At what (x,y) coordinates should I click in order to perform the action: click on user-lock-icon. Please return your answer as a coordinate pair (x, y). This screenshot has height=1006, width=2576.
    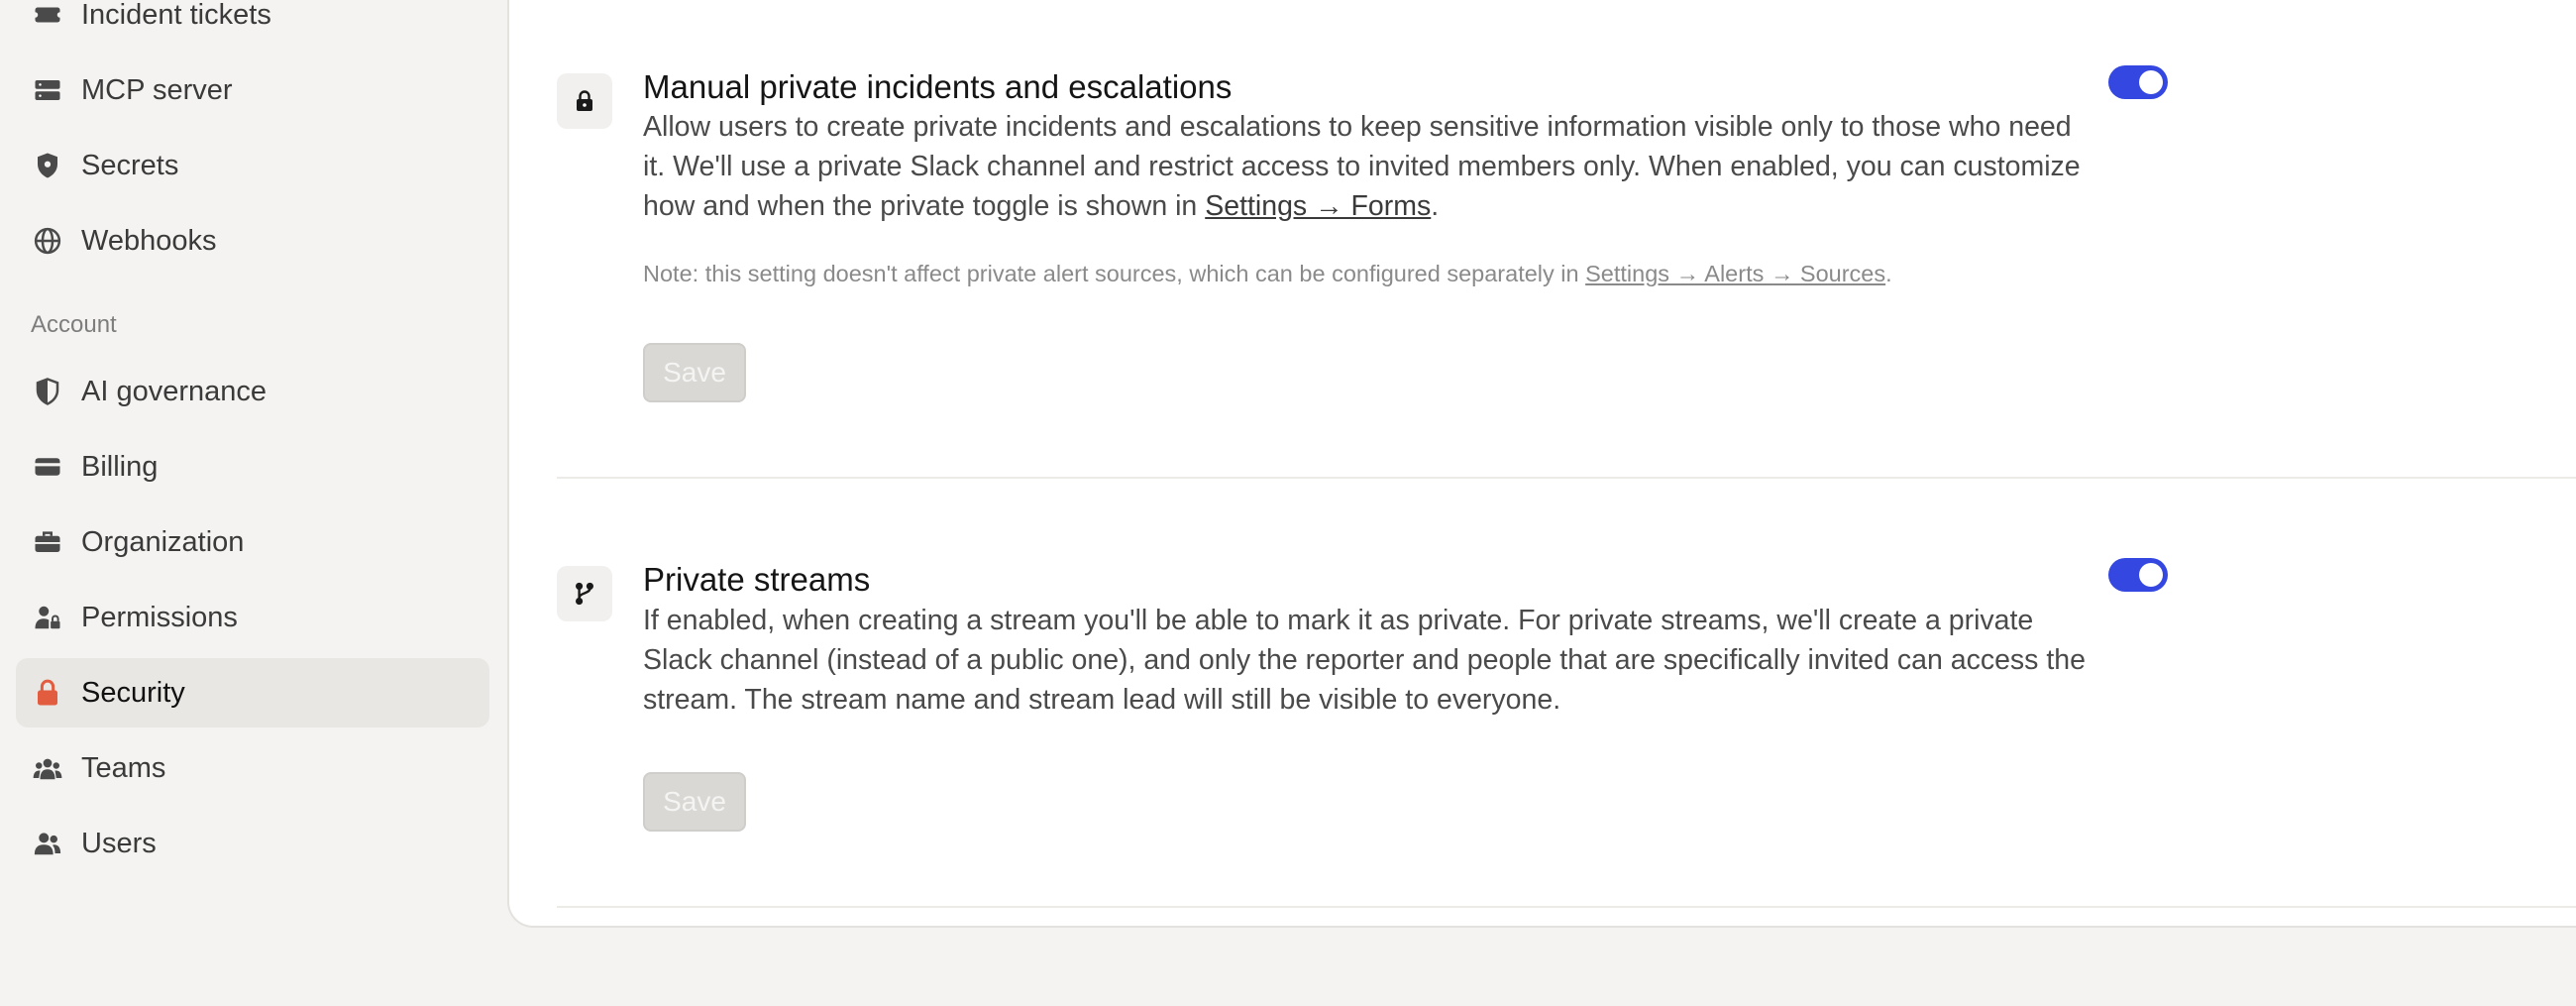
    Looking at the image, I should click on (47, 617).